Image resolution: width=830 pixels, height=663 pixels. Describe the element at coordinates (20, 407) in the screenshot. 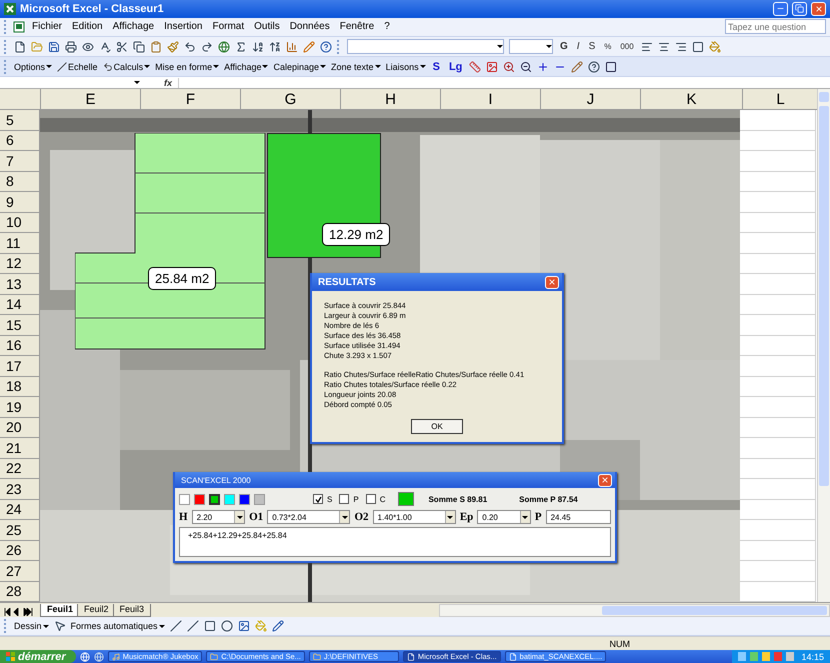

I see `row-header: 19` at that location.